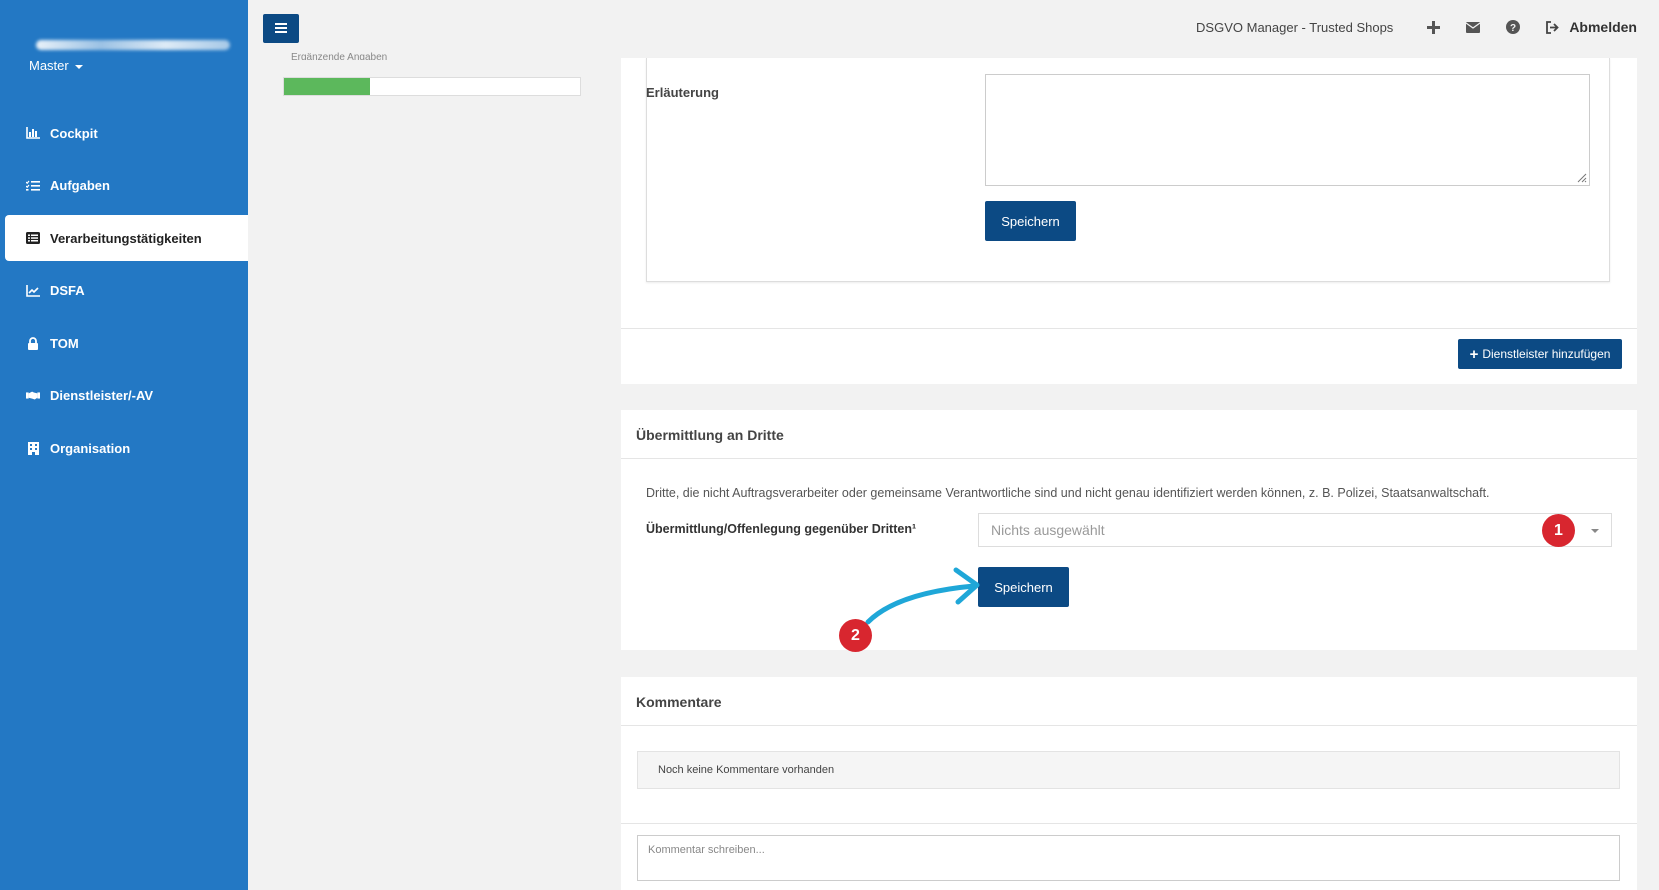  Describe the element at coordinates (1287, 130) in the screenshot. I see `erlaeuterung-textarea` at that location.